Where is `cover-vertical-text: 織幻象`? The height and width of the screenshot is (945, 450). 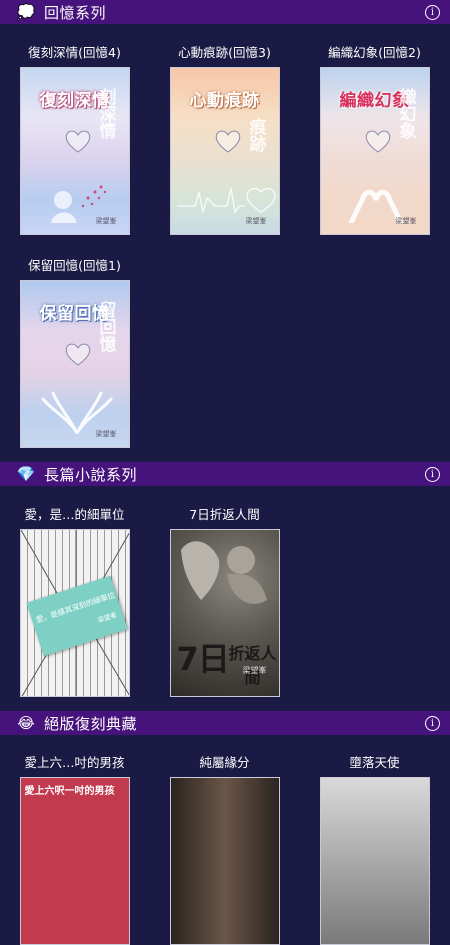 cover-vertical-text: 織幻象 is located at coordinates (405, 113).